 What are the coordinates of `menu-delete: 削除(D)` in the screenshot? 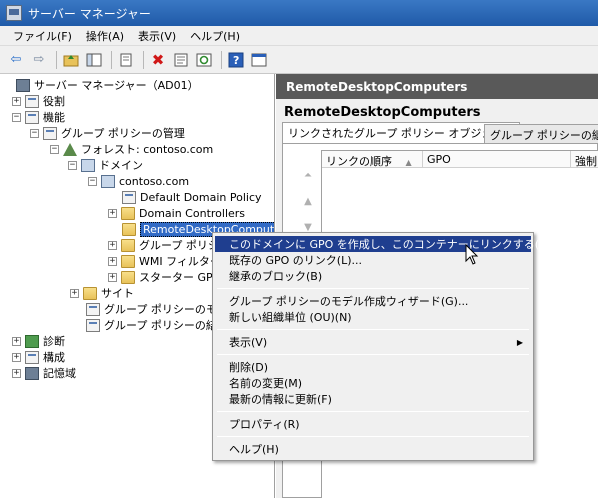 It's located at (373, 367).